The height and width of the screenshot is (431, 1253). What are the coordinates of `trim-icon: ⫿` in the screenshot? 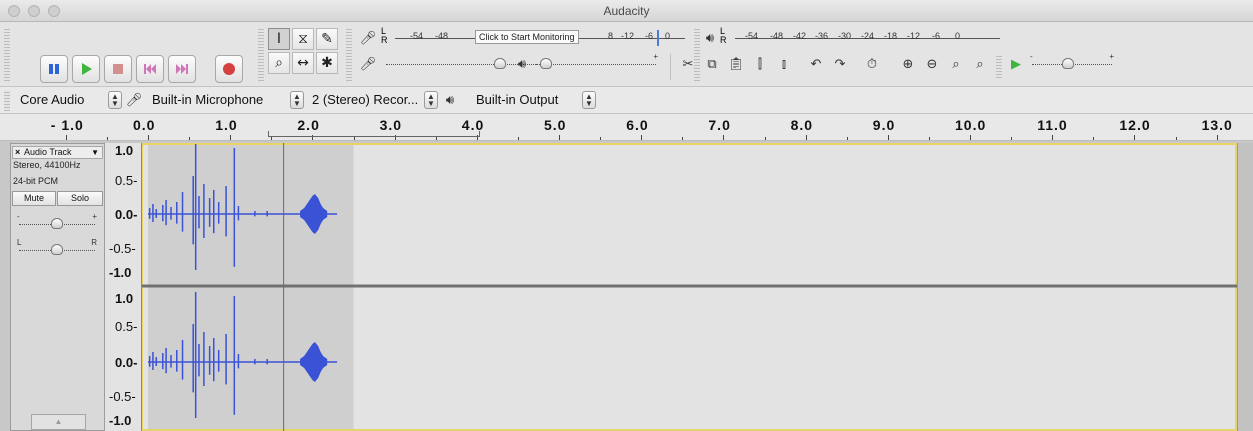 It's located at (760, 64).